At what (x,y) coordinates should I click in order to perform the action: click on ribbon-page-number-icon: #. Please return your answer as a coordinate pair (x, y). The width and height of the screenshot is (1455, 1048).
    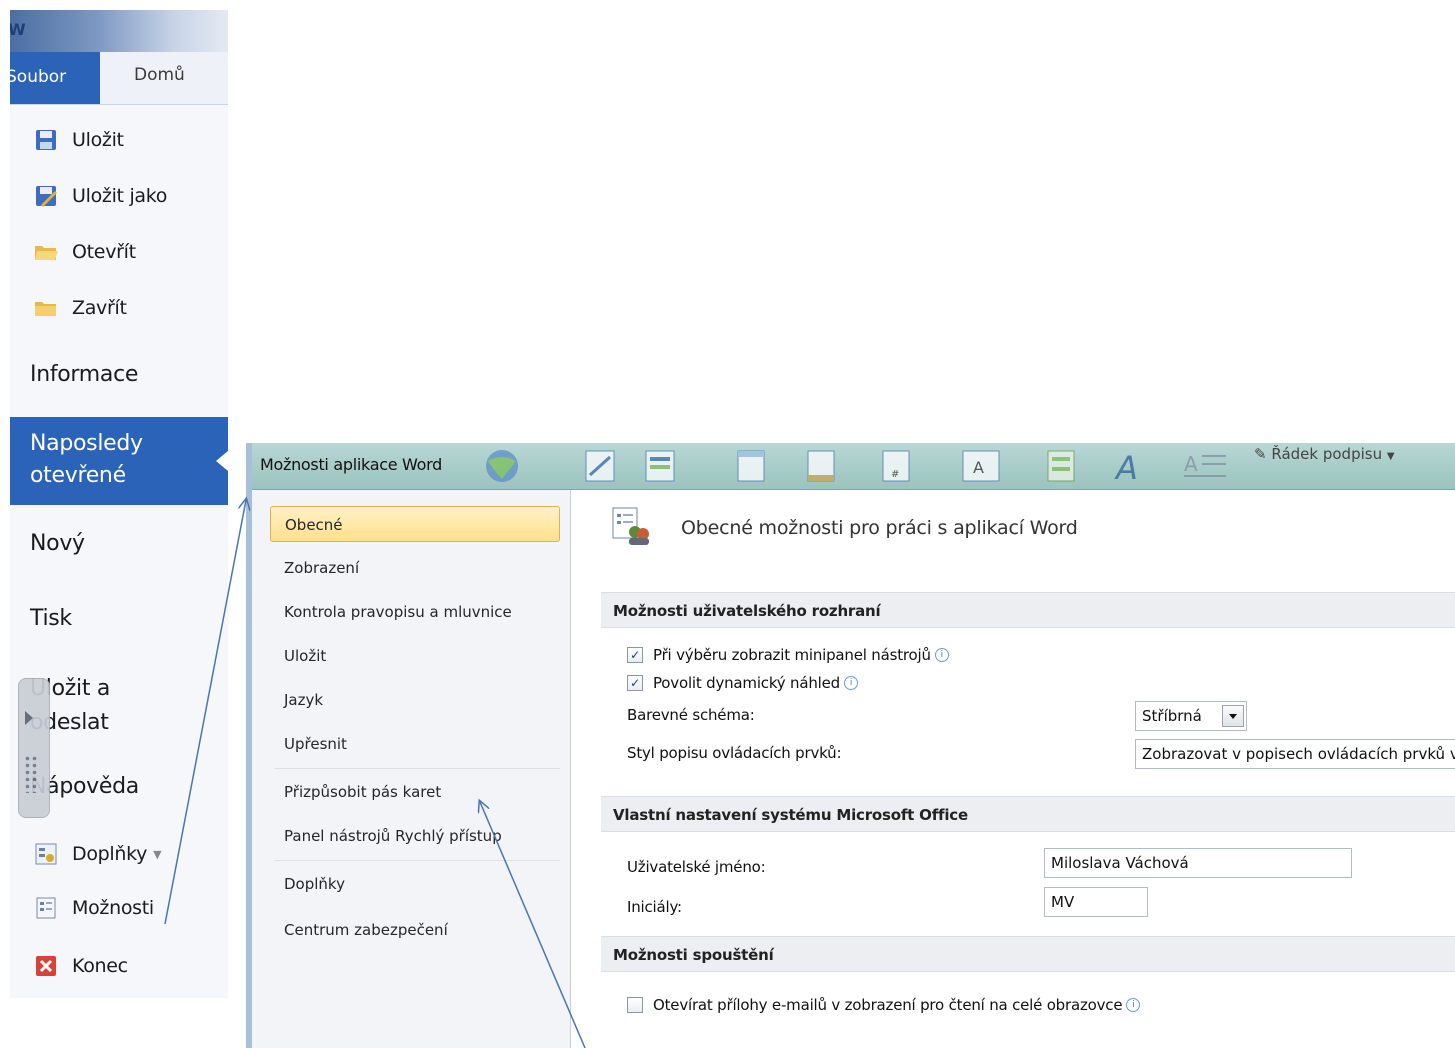
    Looking at the image, I should click on (896, 466).